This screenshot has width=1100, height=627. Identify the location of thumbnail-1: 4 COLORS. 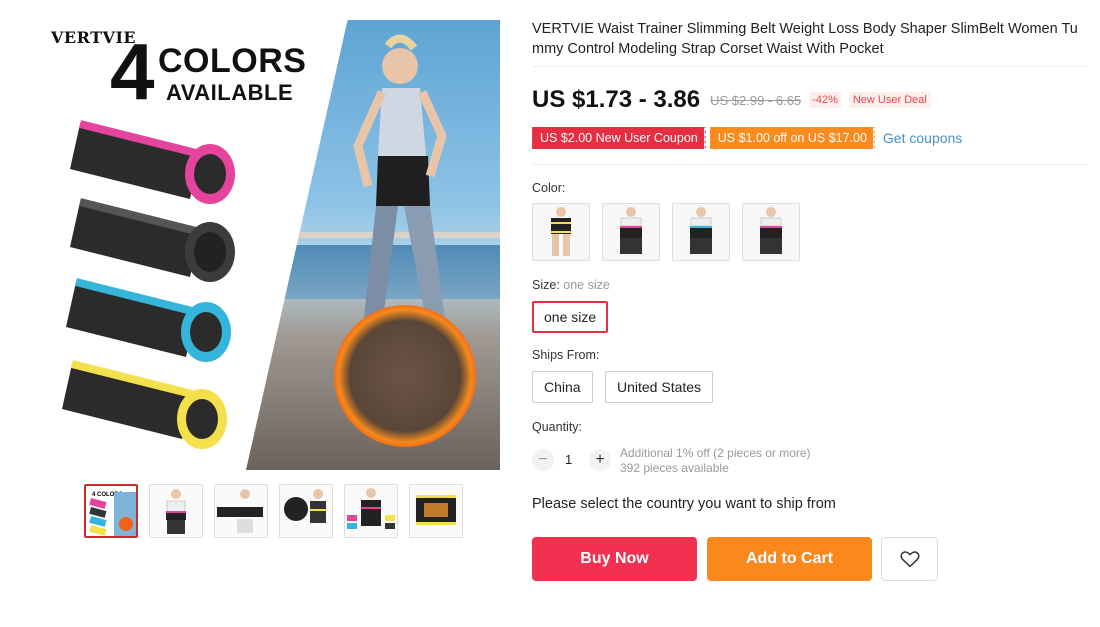
(111, 511).